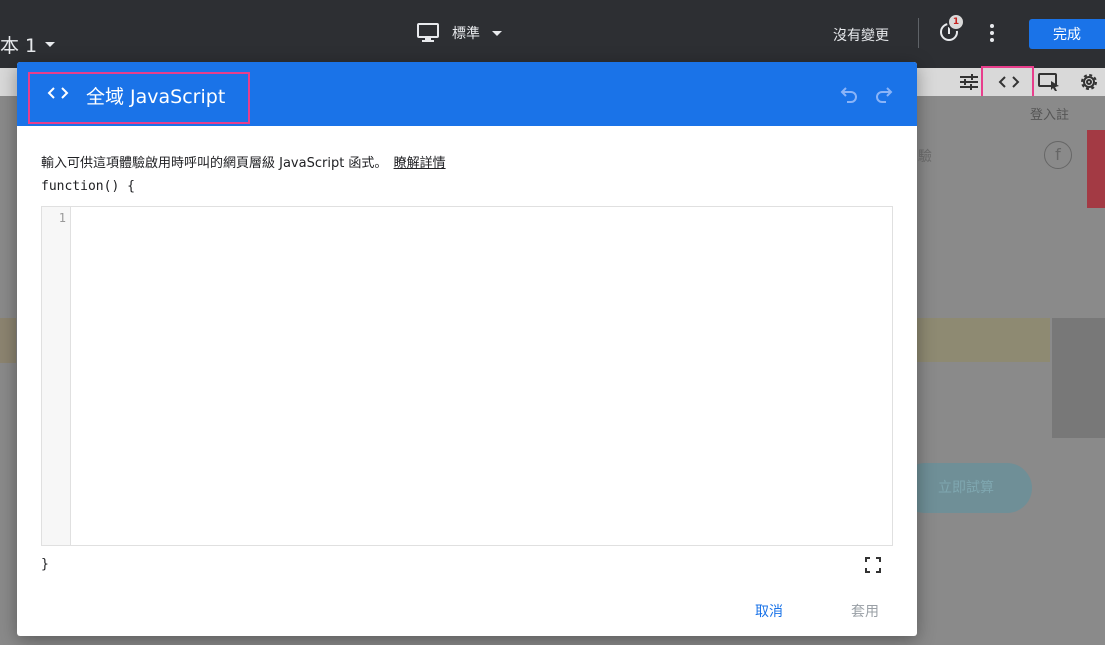 The width and height of the screenshot is (1105, 645). What do you see at coordinates (925, 157) in the screenshot?
I see `nav-text: 驗` at bounding box center [925, 157].